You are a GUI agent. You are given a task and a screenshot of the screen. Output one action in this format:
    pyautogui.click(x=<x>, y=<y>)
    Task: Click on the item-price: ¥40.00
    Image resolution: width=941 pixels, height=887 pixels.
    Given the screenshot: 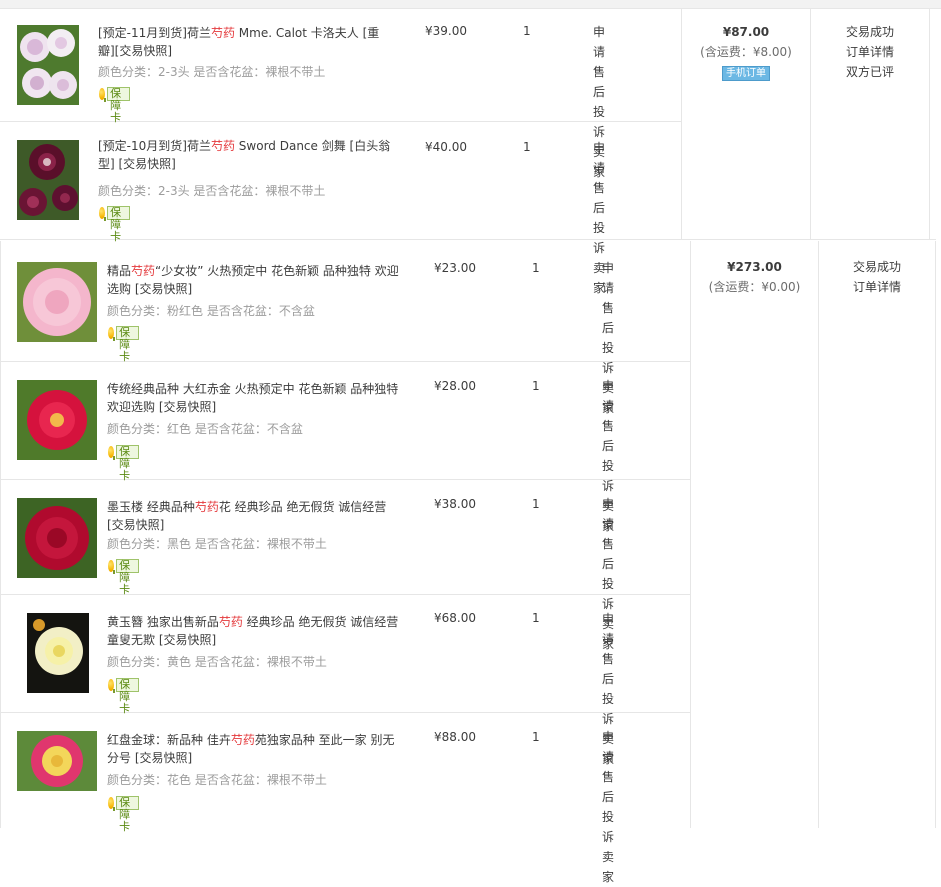 What is the action you would take?
    pyautogui.click(x=446, y=147)
    